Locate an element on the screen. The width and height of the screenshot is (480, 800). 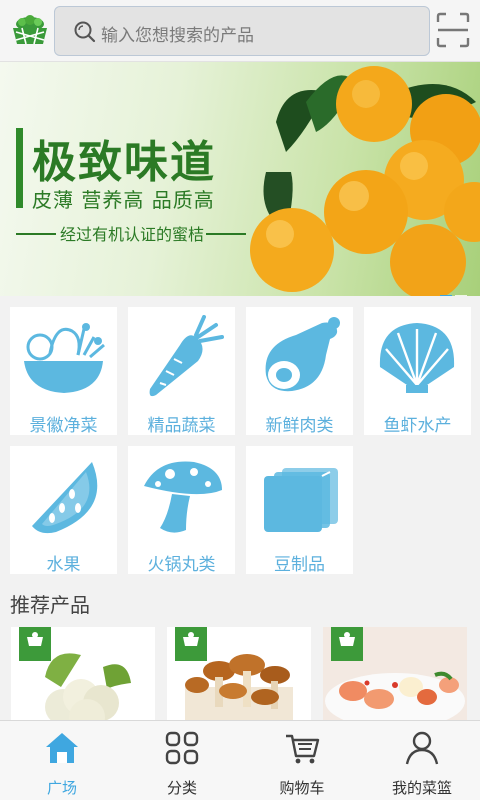
category-label: 精品蔬菜 is located at coordinates (181, 426).